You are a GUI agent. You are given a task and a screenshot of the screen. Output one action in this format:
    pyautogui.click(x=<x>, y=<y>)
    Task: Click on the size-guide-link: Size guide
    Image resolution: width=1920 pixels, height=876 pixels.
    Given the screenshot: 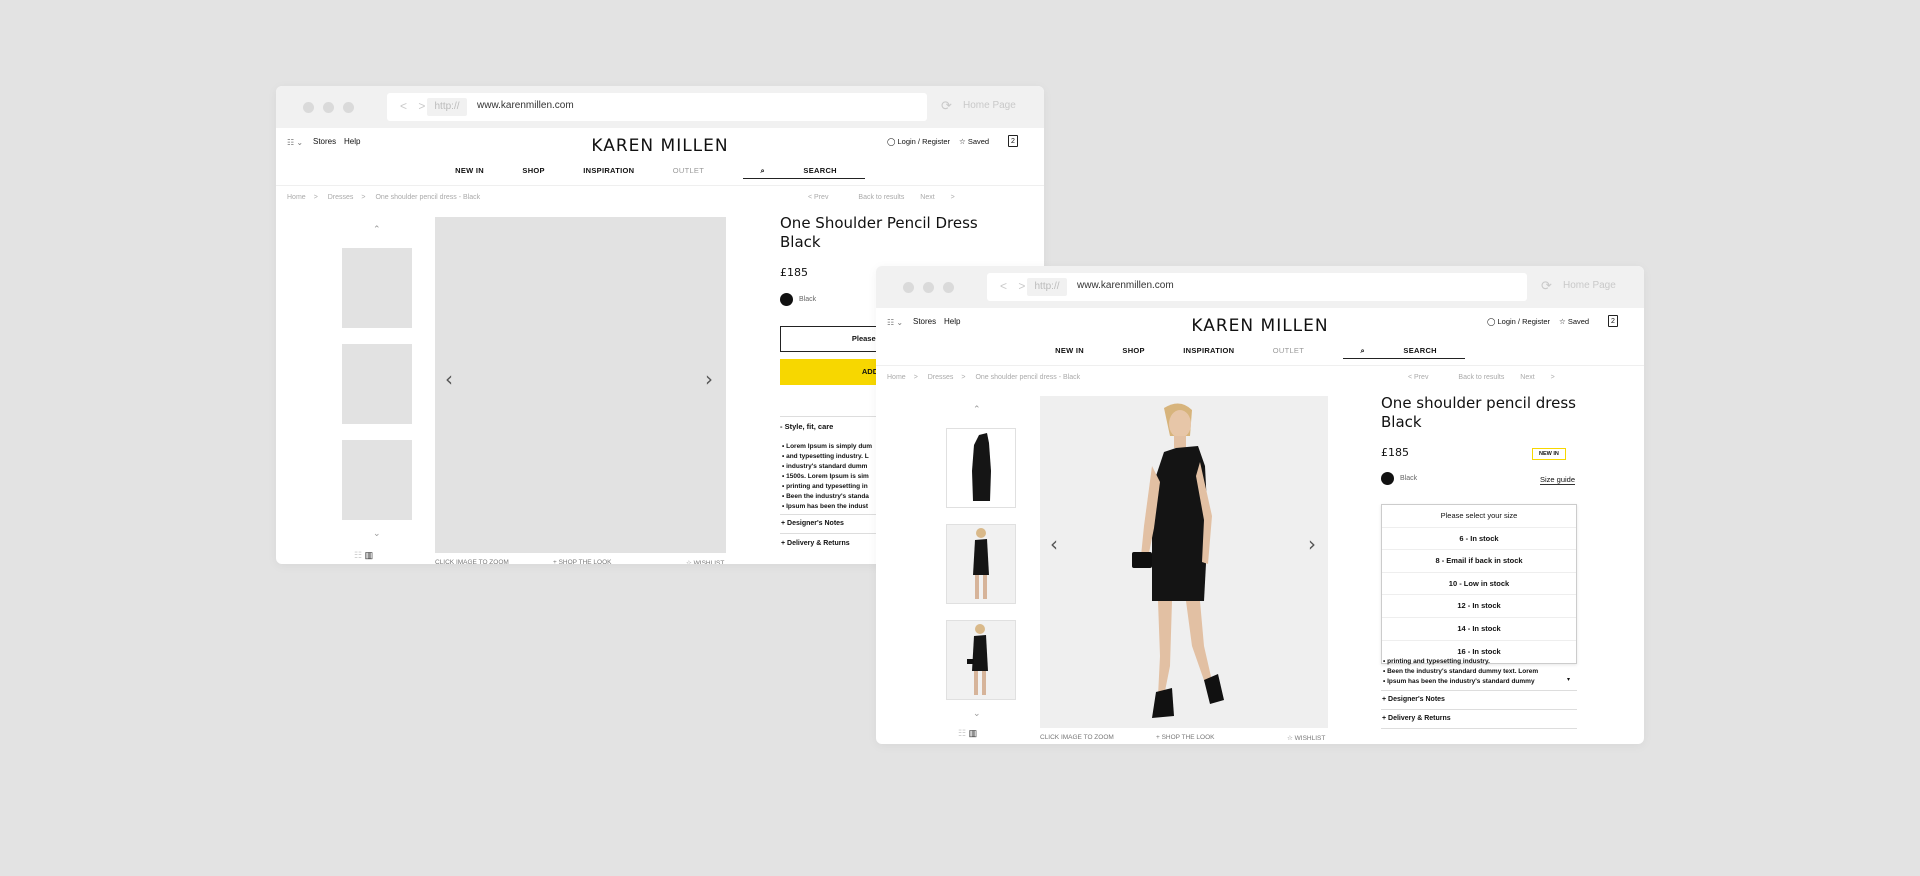 What is the action you would take?
    pyautogui.click(x=1558, y=480)
    